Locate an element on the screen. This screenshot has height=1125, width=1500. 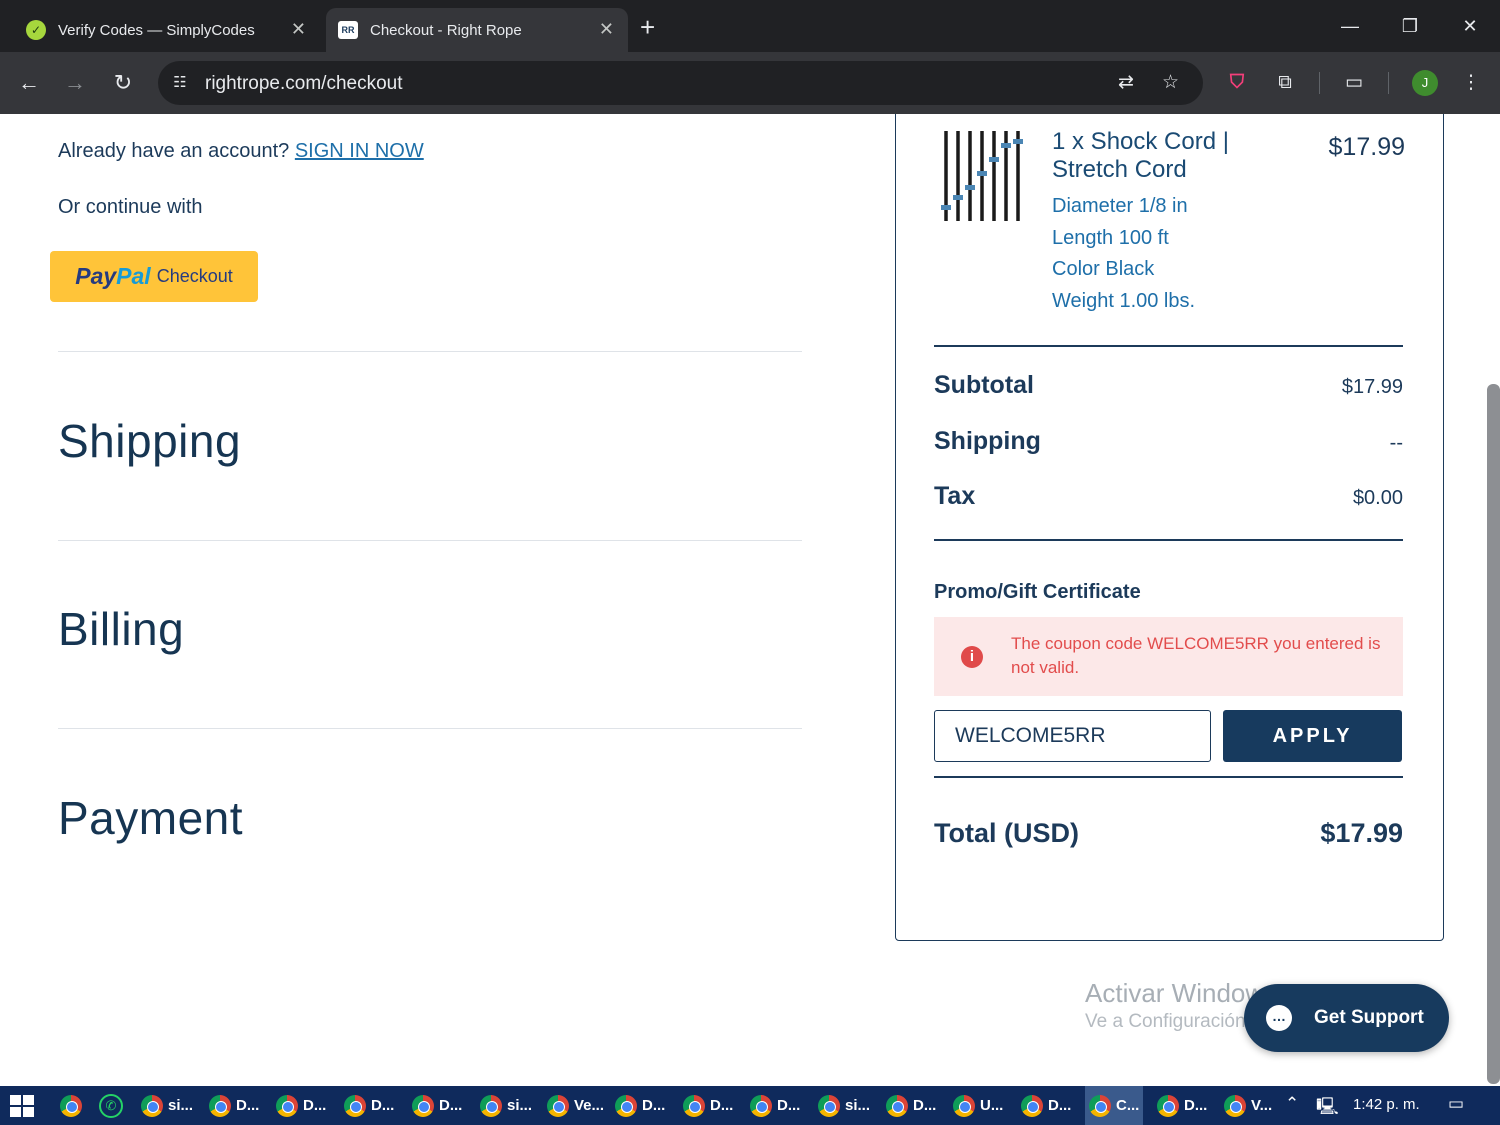
rightrope-icon: RR is located at coordinates (348, 30).